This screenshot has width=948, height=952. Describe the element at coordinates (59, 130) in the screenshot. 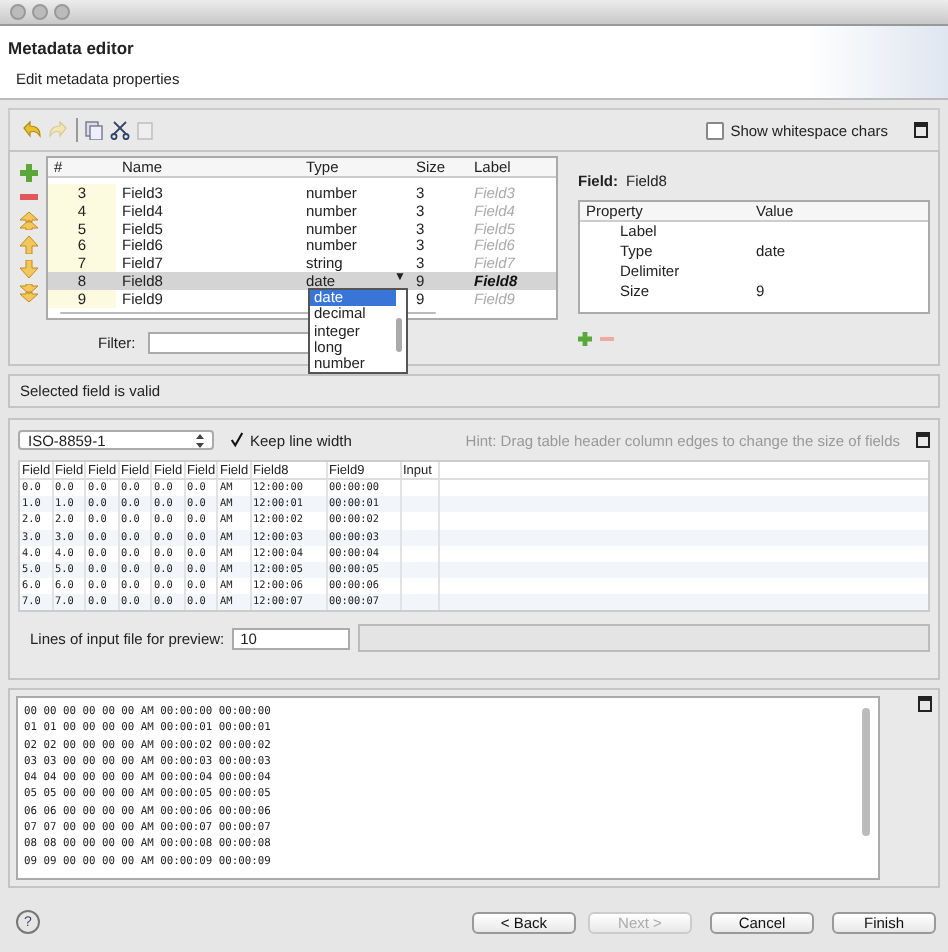

I see `redo-icon` at that location.